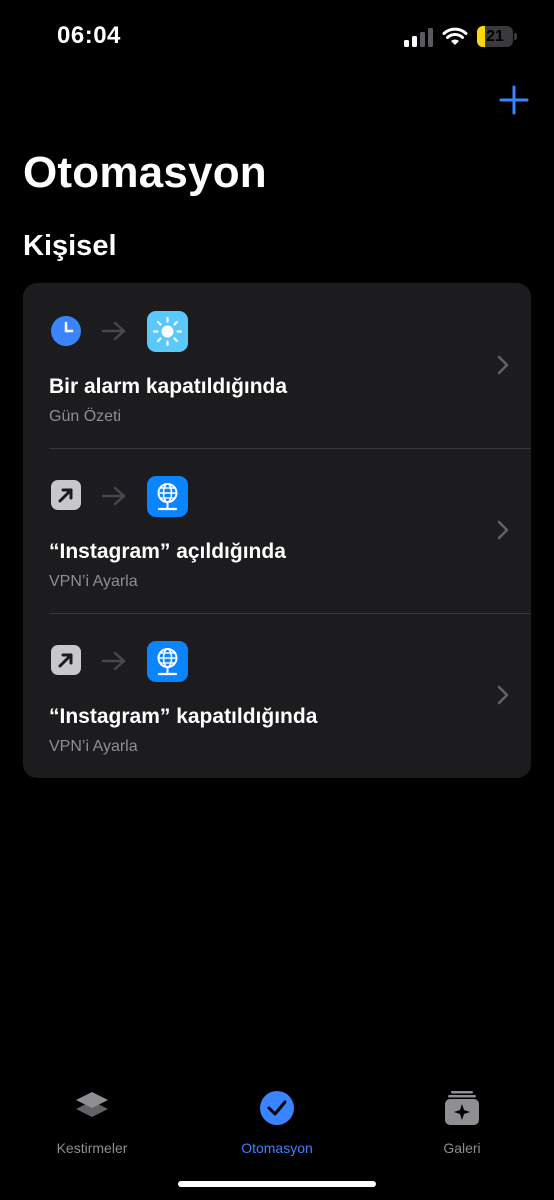 Image resolution: width=554 pixels, height=1200 pixels. What do you see at coordinates (277, 1148) in the screenshot?
I see `tab-label: Otomasyon` at bounding box center [277, 1148].